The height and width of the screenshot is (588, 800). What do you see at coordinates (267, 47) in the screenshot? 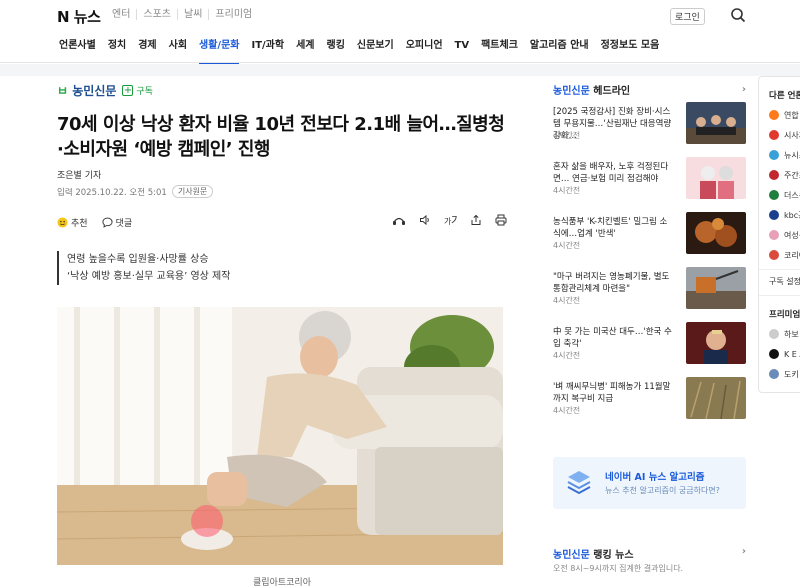
I see `nav-item-it-science: IT/과학` at bounding box center [267, 47].